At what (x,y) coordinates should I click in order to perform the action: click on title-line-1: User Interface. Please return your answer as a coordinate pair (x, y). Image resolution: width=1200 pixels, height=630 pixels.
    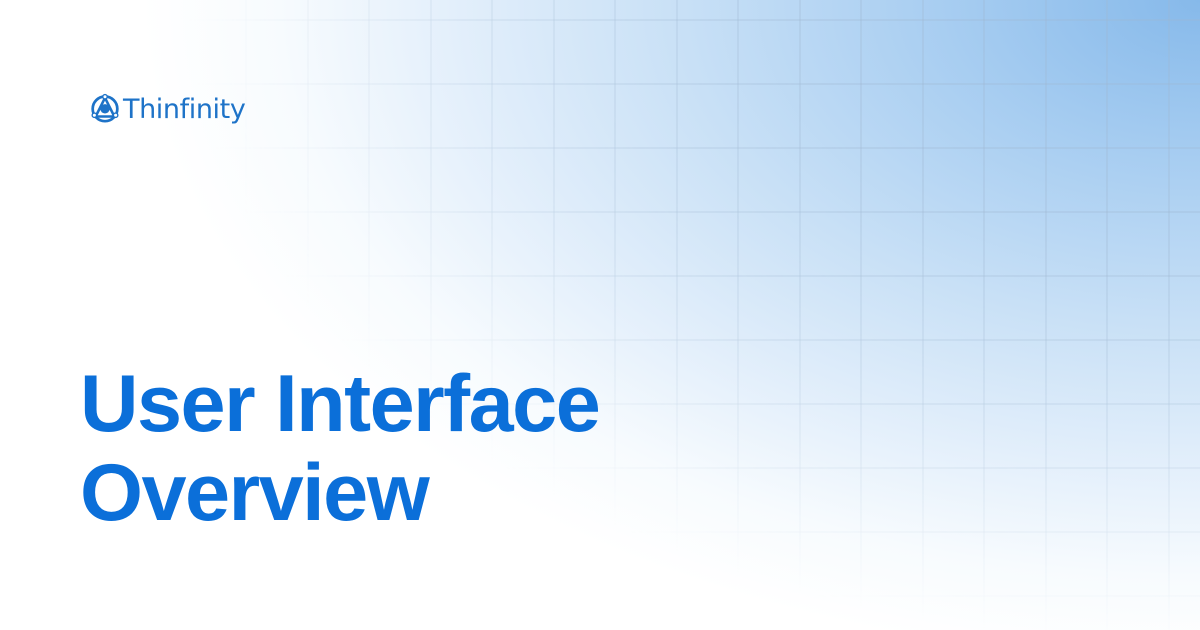
    Looking at the image, I should click on (340, 404).